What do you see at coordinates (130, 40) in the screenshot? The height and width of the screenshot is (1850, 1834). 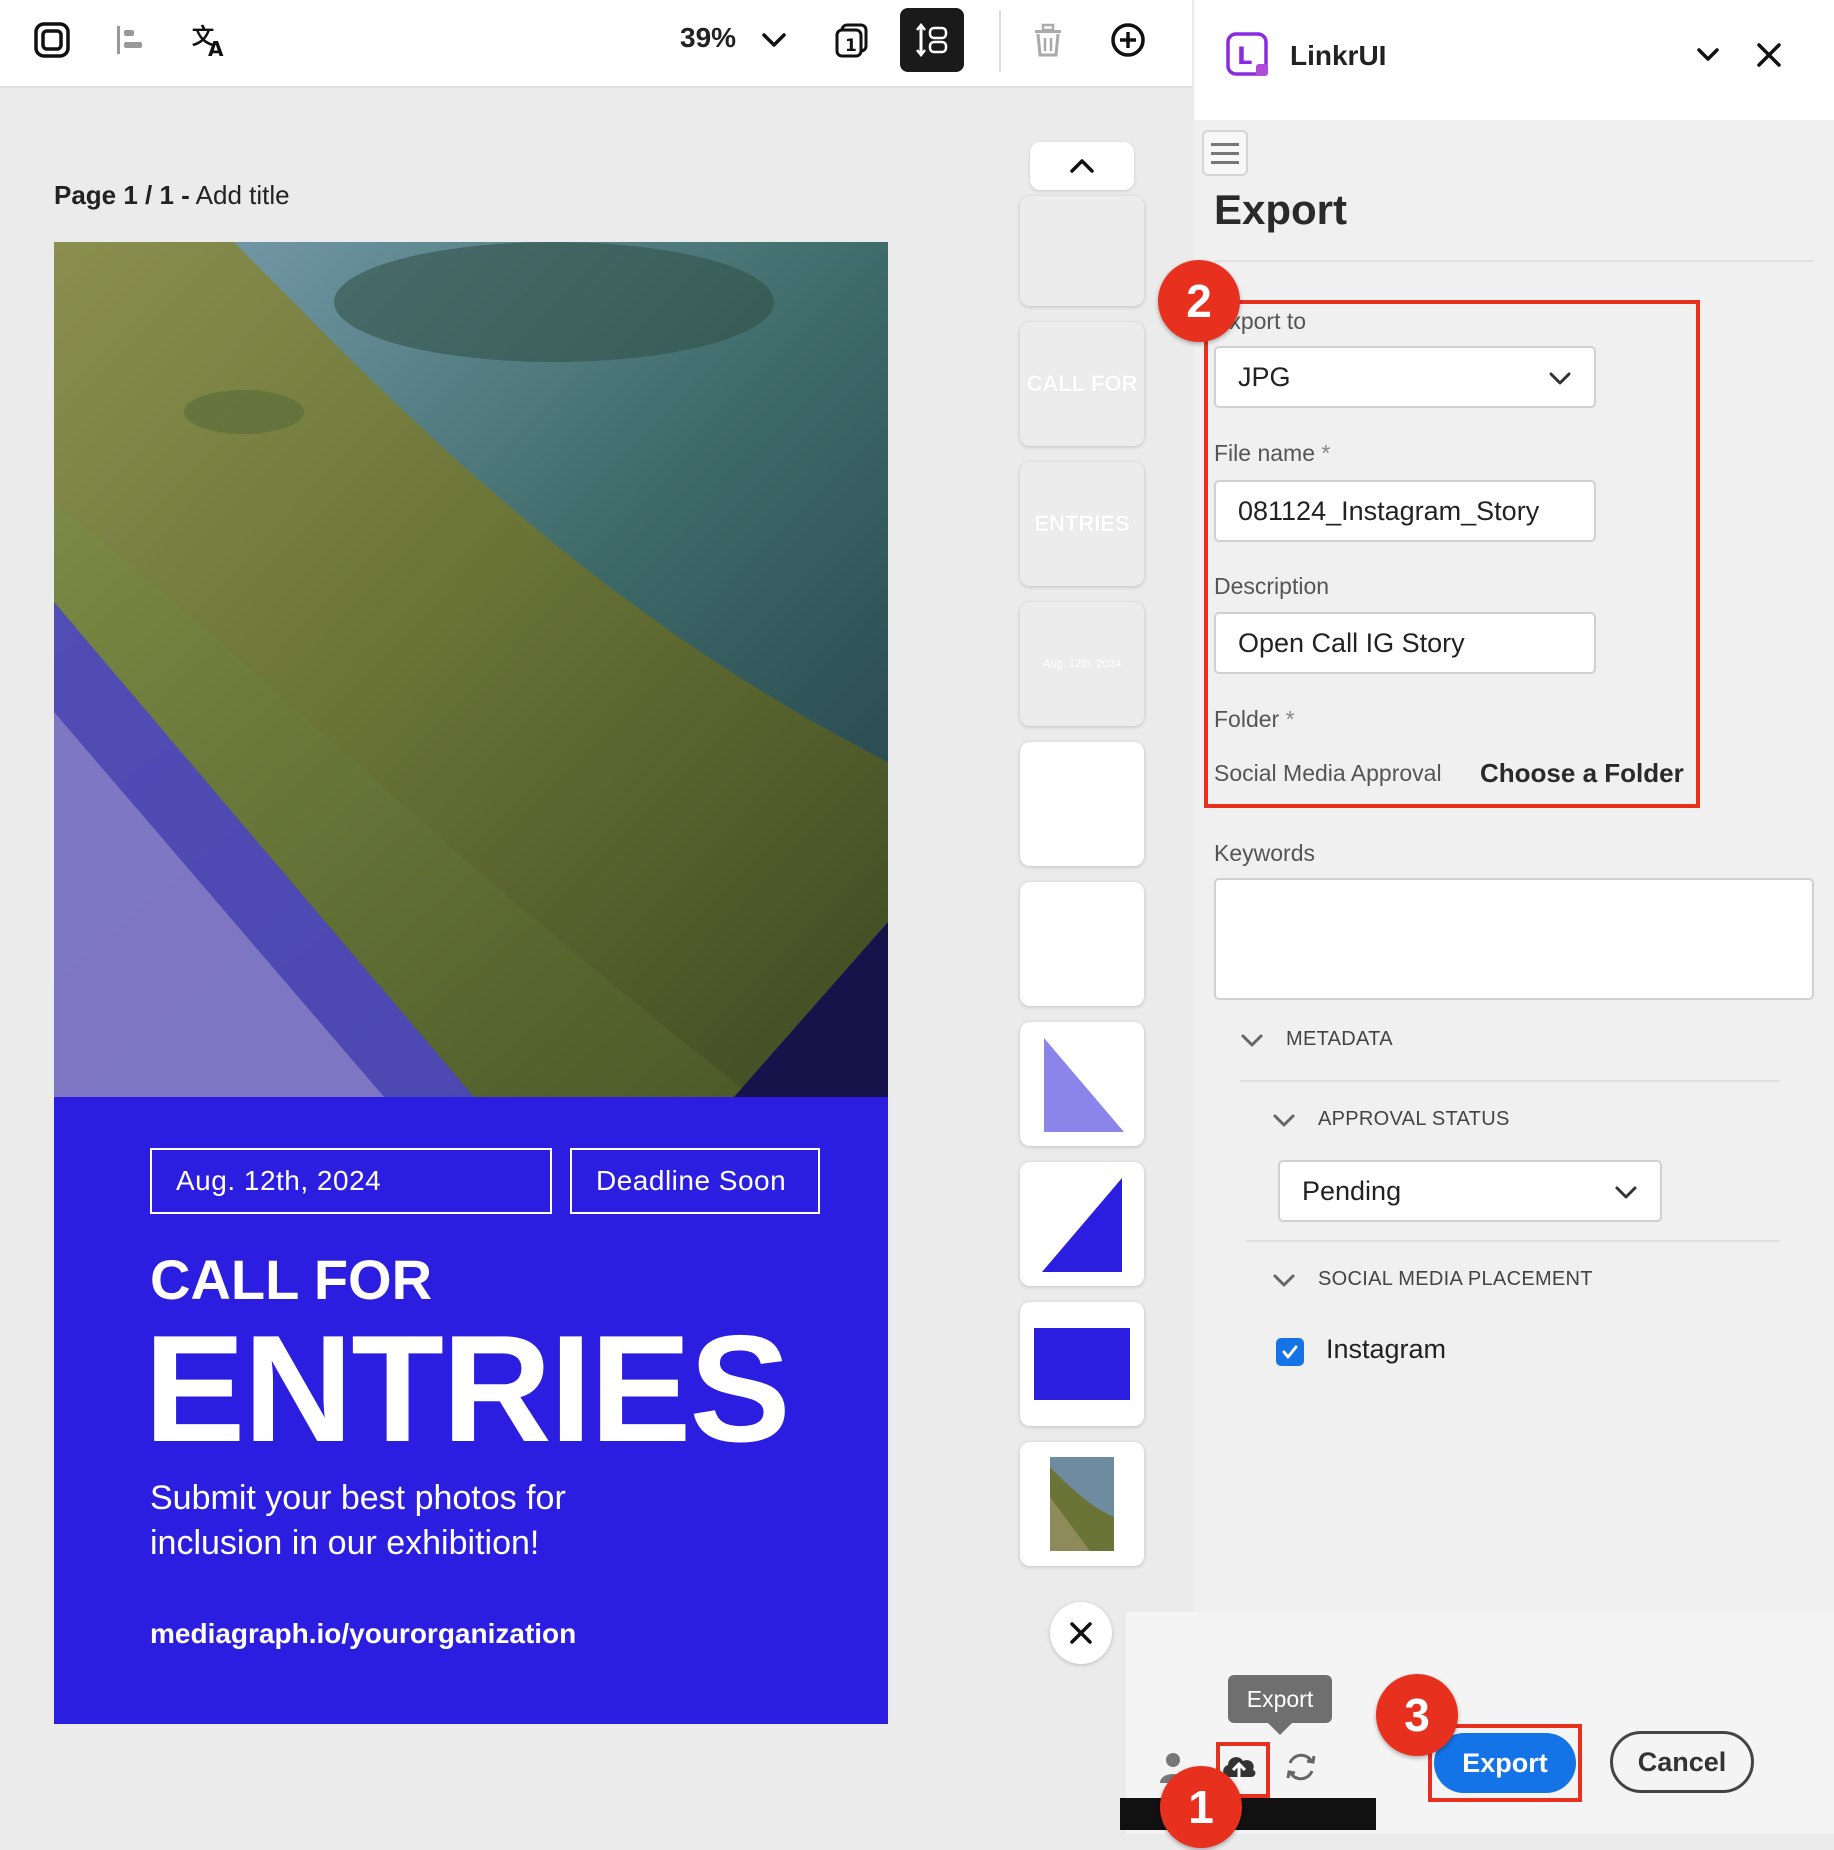 I see `align-left-icon` at bounding box center [130, 40].